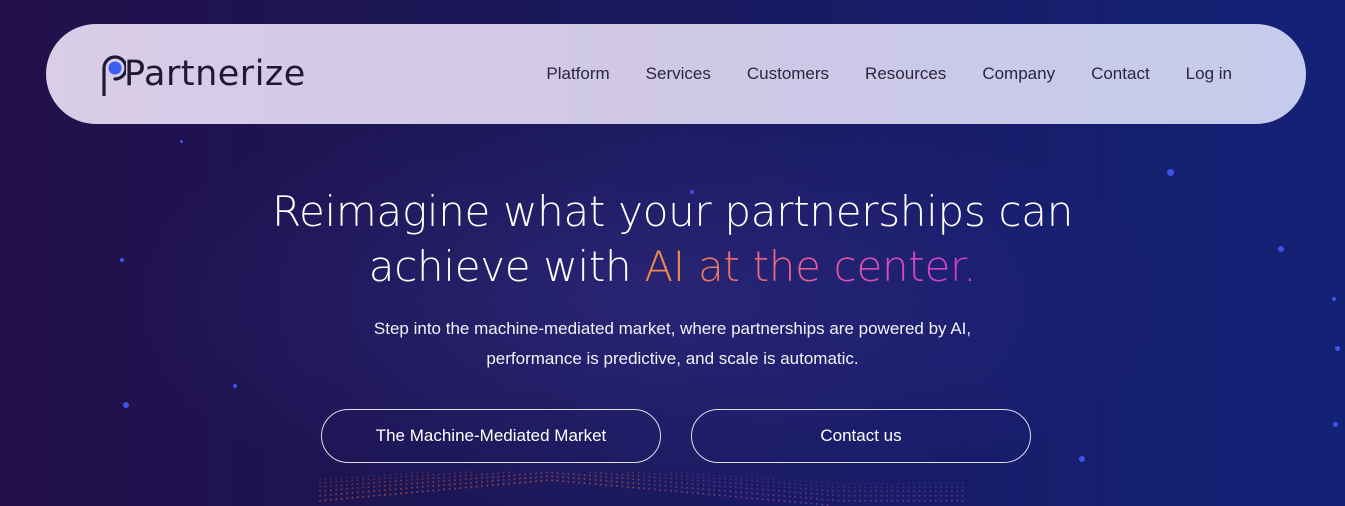 The width and height of the screenshot is (1345, 506). I want to click on machine-mediated-market-button: The Machine-Mediated Market, so click(491, 436).